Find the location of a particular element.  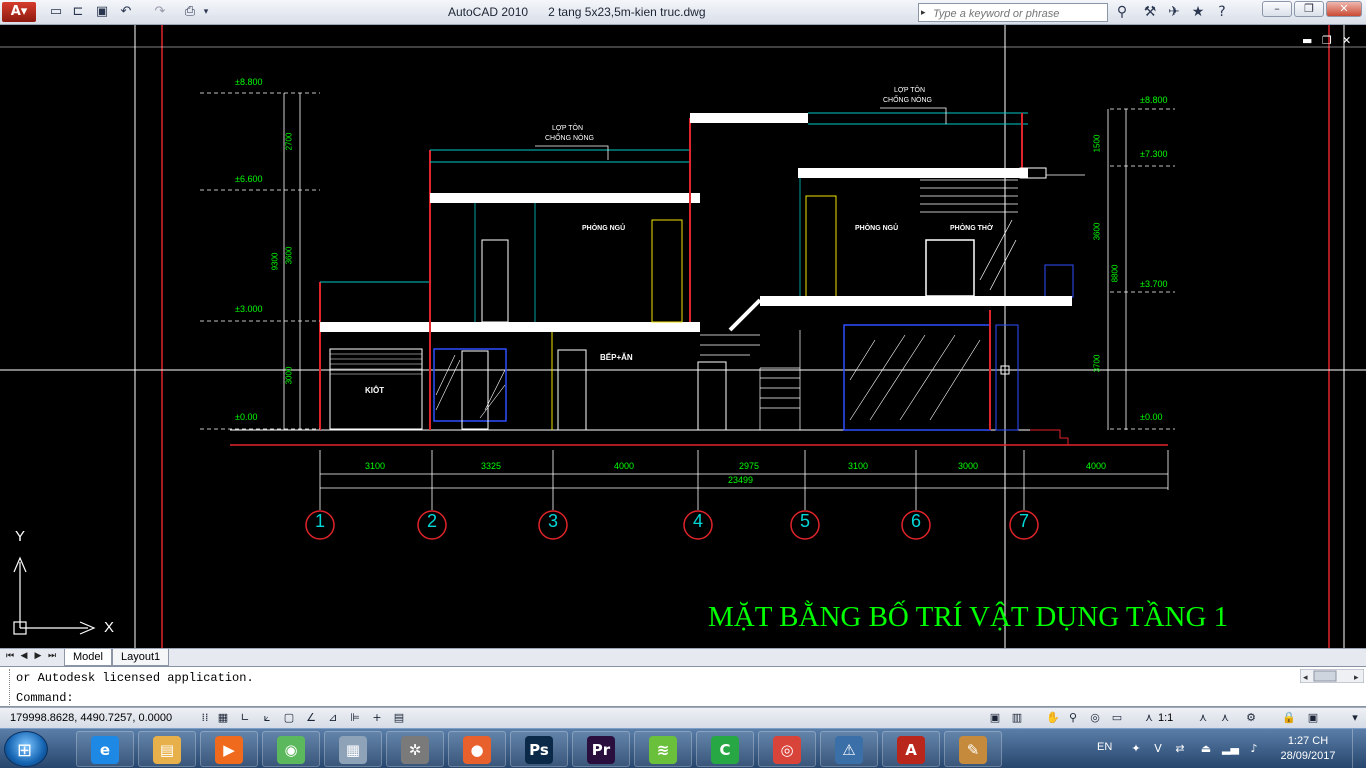

taskbar-app-chrome: ◎ is located at coordinates (787, 749).